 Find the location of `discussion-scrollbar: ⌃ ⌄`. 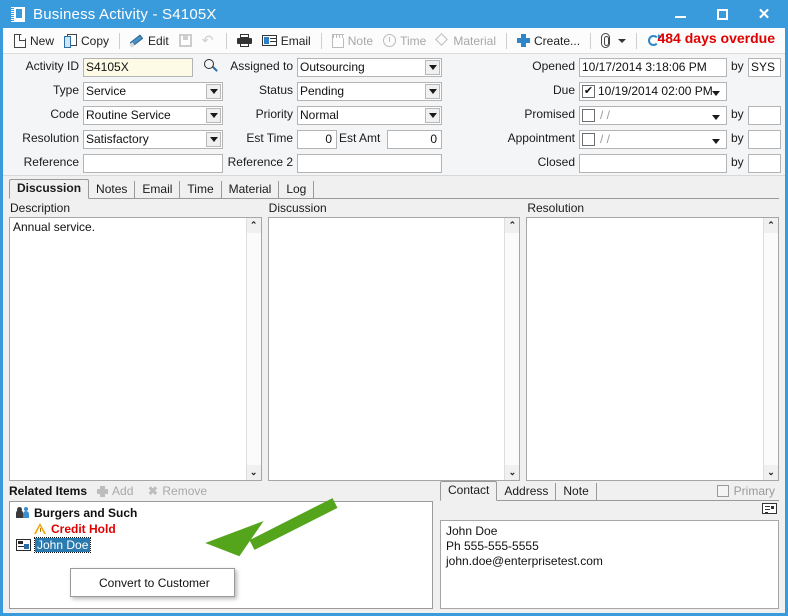

discussion-scrollbar: ⌃ ⌄ is located at coordinates (512, 349).